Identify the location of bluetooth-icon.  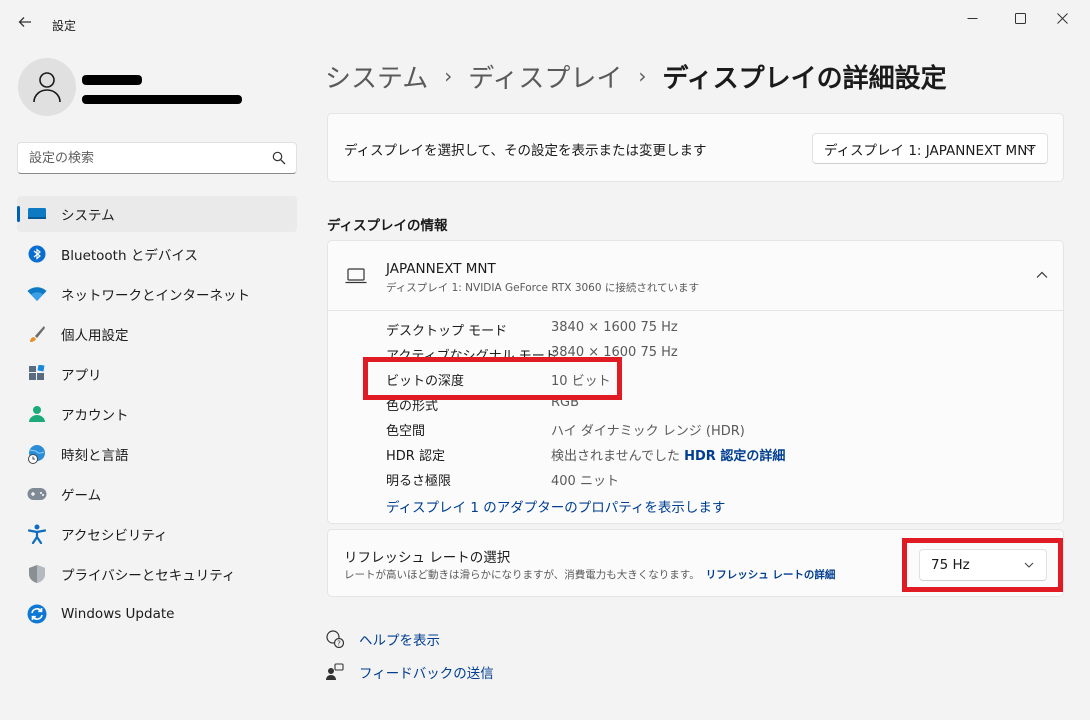
(37, 254).